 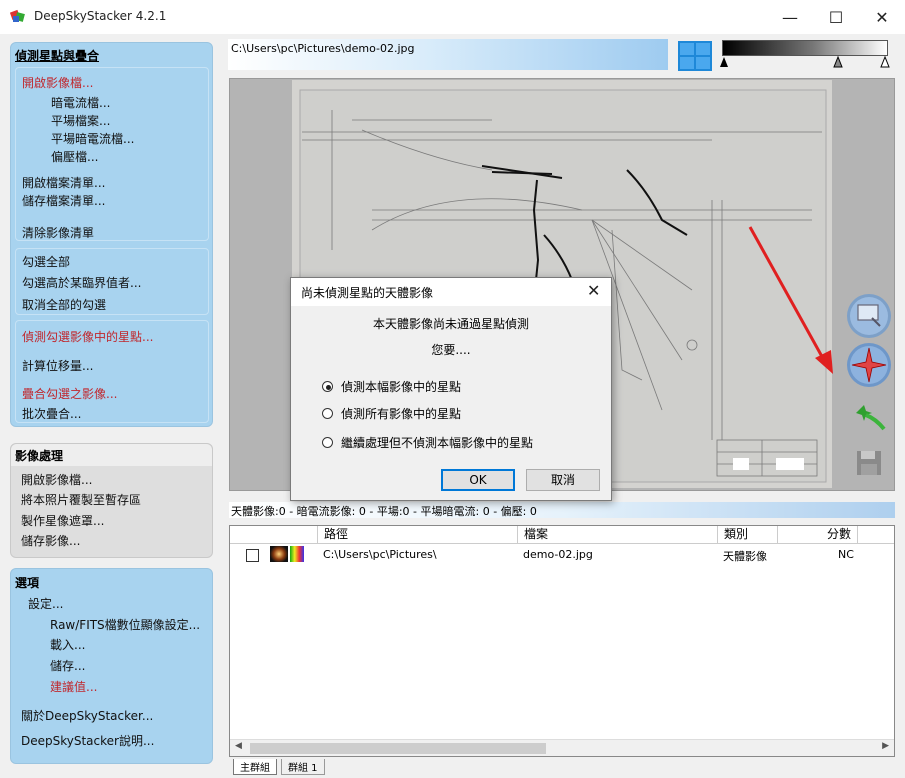 I want to click on dialog-message: 本天體影像尚未通過星點偵測, so click(x=450, y=324).